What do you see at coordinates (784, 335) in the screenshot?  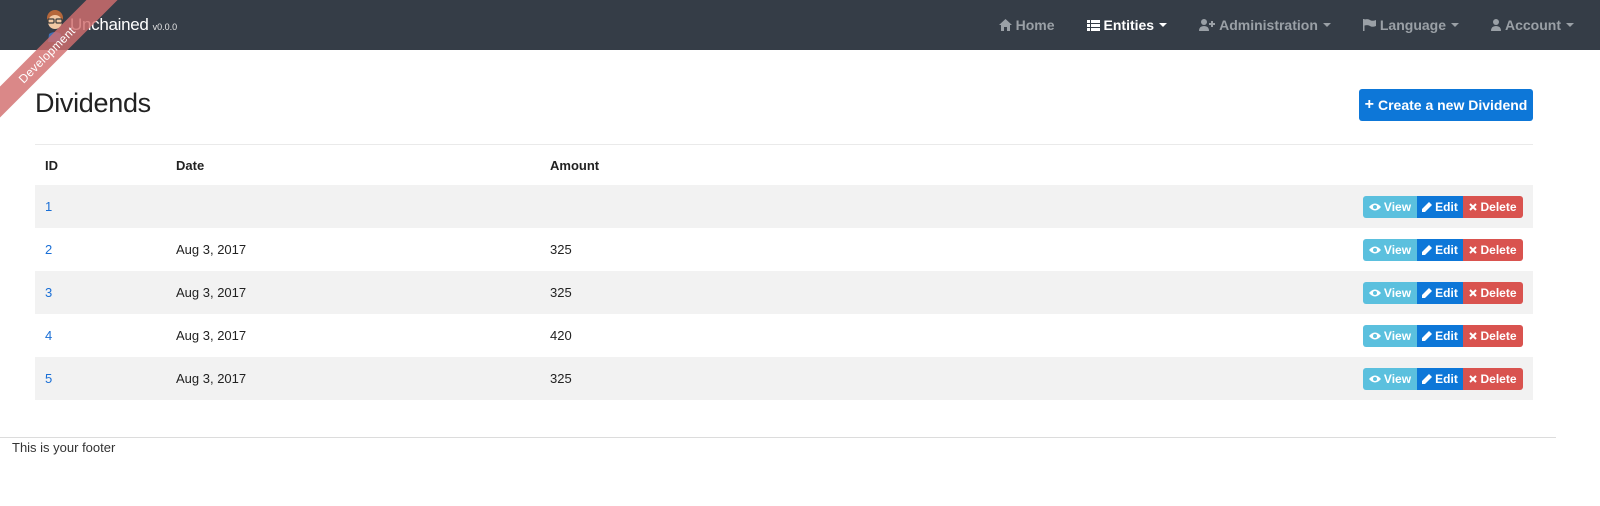 I see `table-row: 4 Aug 3, 2017 420 View Edit Delete` at bounding box center [784, 335].